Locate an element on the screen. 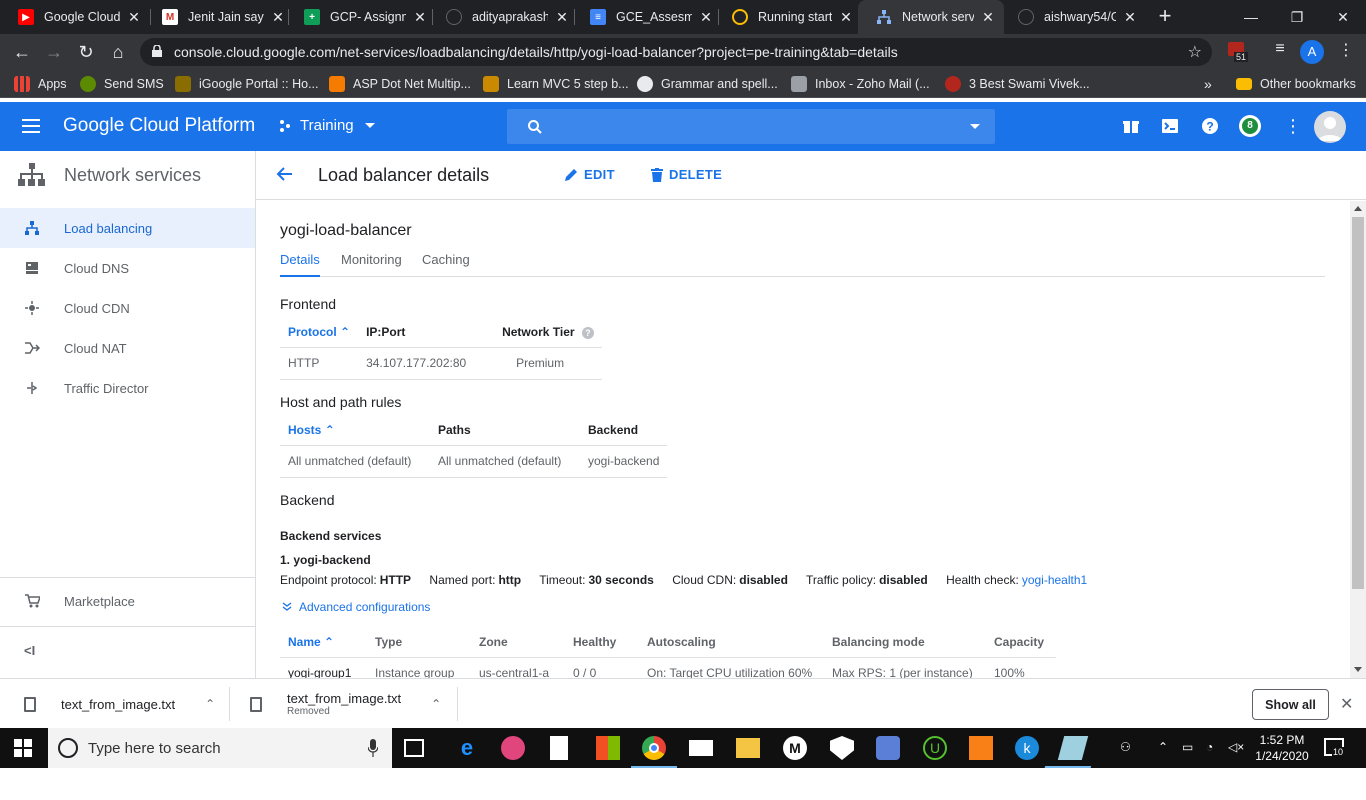 The height and width of the screenshot is (800, 1366). delete-button: DELETE is located at coordinates (686, 174).